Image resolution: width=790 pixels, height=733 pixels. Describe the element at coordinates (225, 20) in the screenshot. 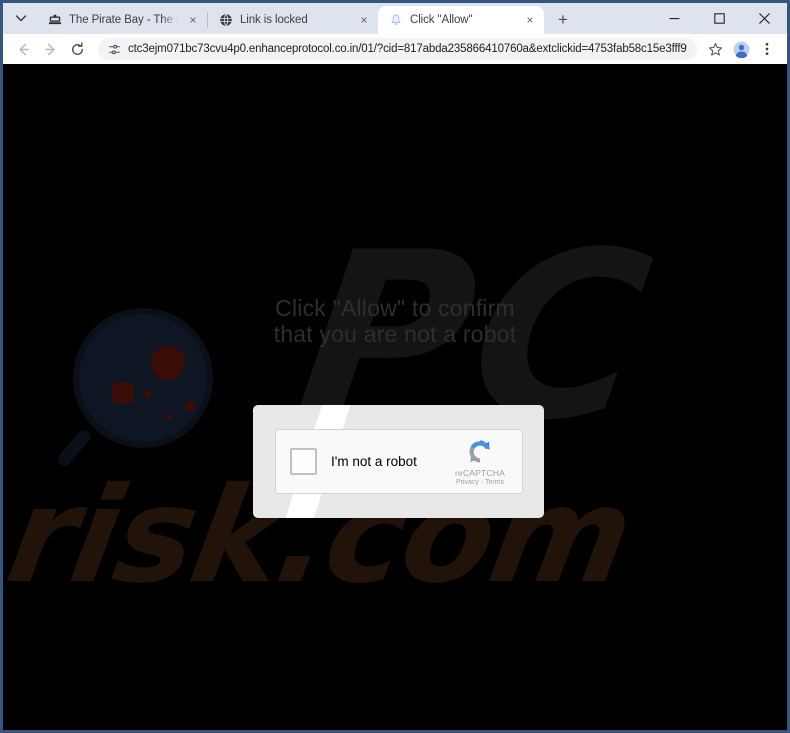

I see `globe-icon` at that location.